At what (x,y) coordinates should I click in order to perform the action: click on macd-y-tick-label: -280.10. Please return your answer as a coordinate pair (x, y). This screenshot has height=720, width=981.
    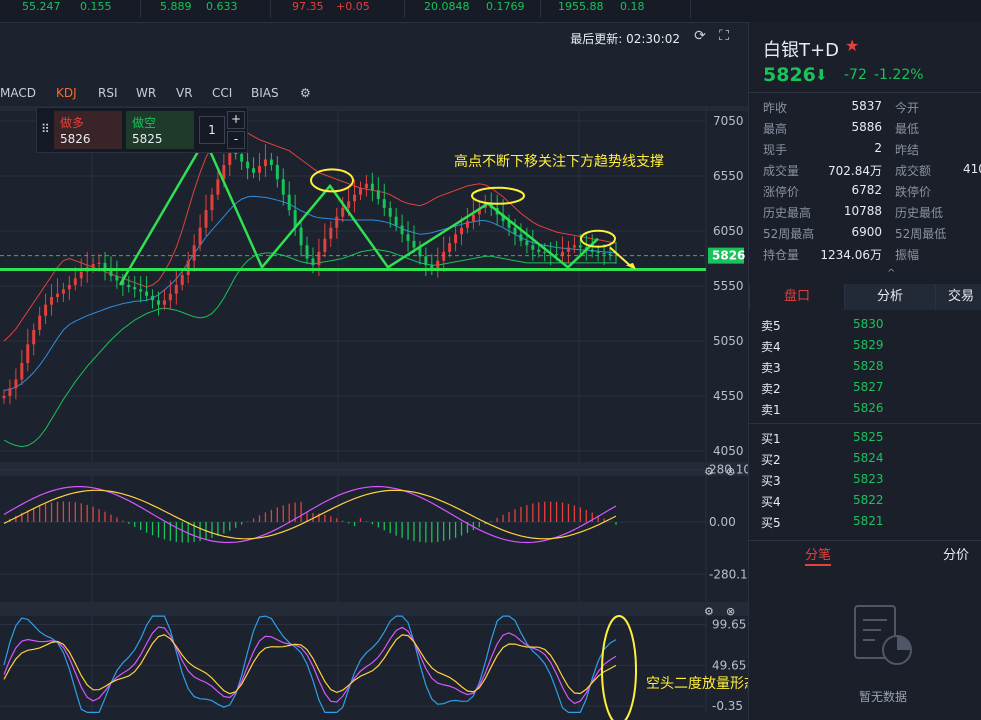
    Looking at the image, I should click on (728, 574).